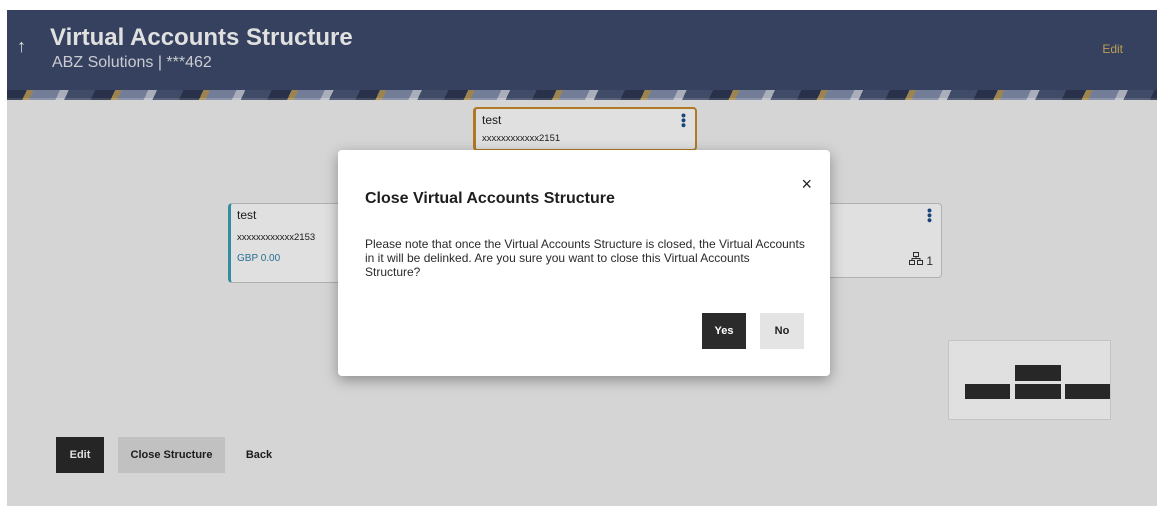 This screenshot has width=1157, height=510. I want to click on yes-button: Yes, so click(724, 331).